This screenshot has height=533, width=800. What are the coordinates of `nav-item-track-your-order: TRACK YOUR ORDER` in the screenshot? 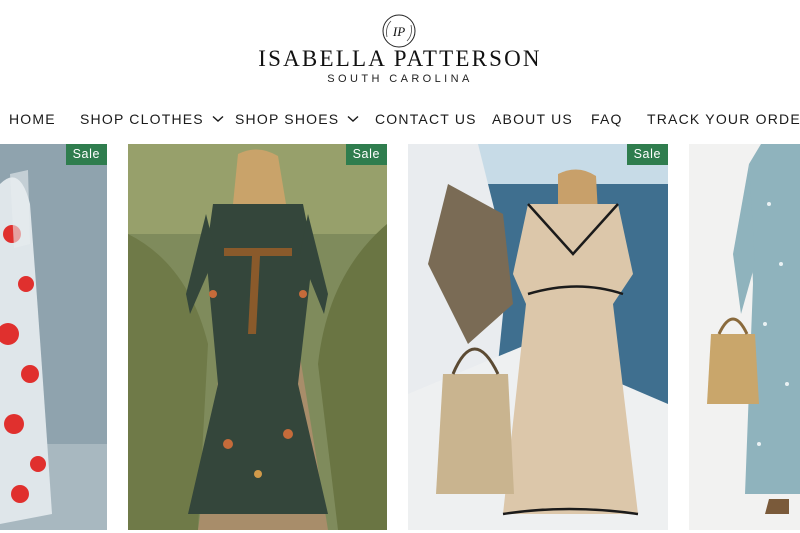 It's located at (723, 119).